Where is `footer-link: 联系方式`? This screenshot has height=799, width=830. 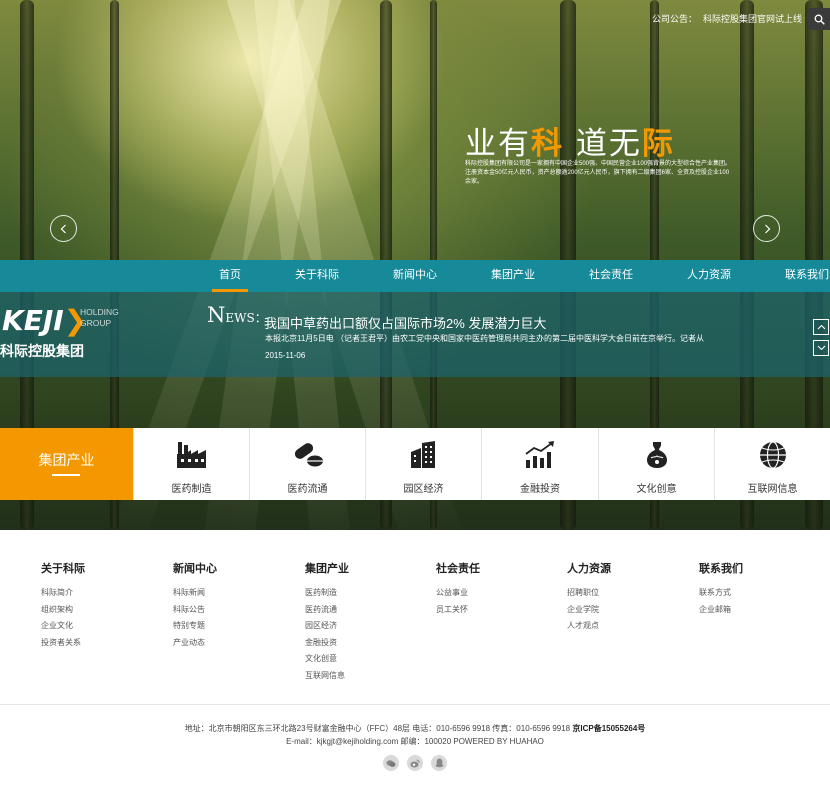 footer-link: 联系方式 is located at coordinates (721, 593).